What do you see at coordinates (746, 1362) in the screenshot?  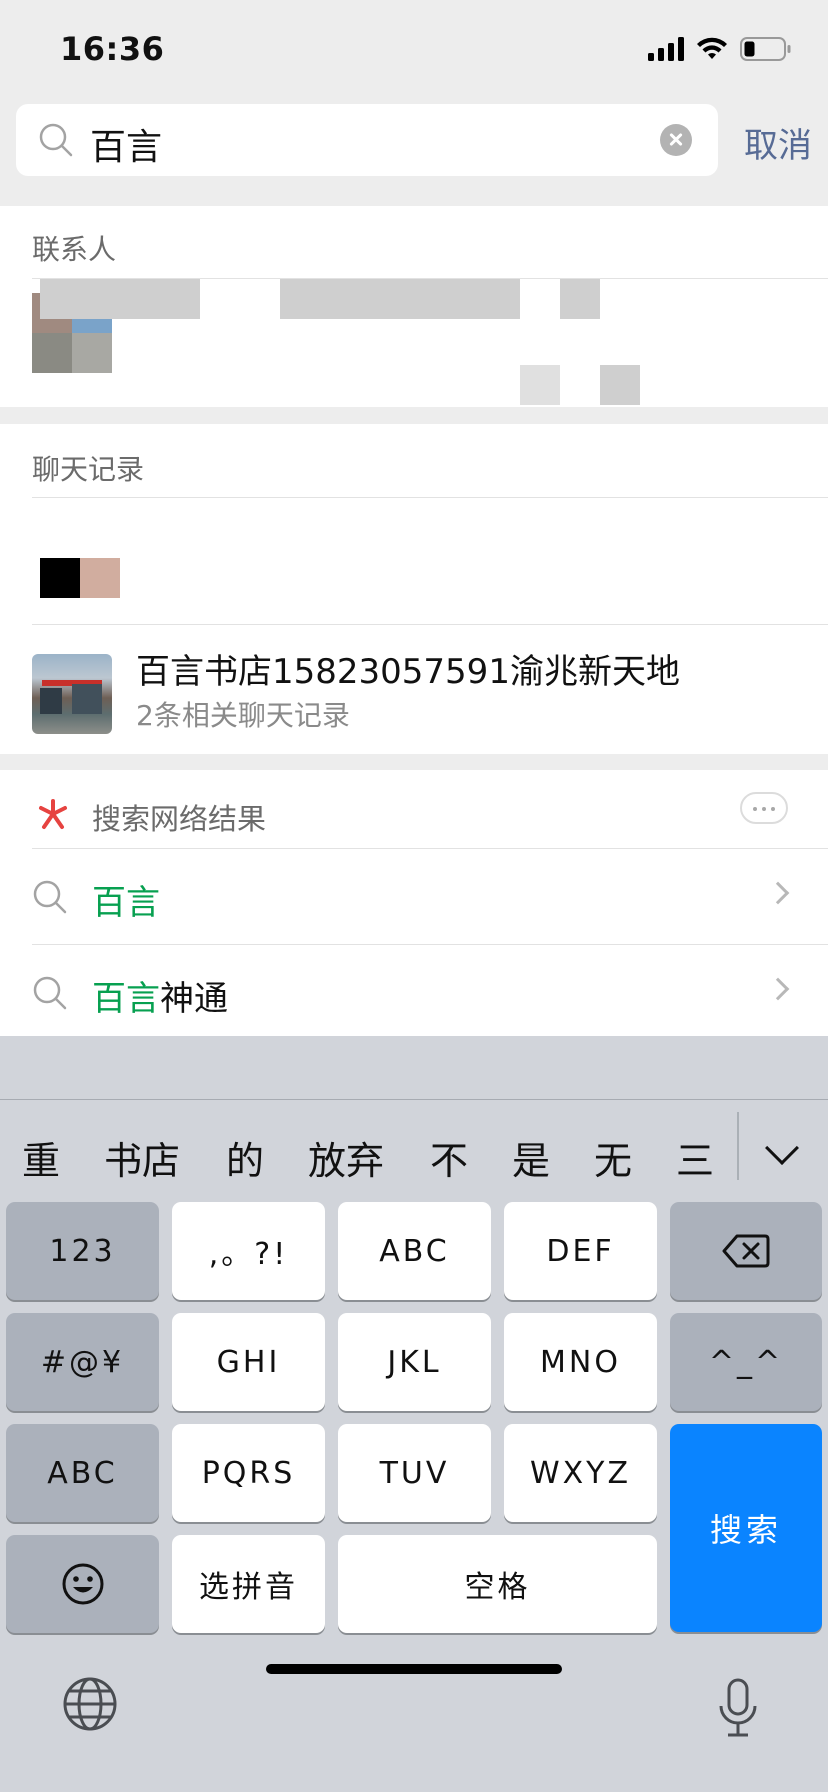 I see `key-emoticon: ^_^` at bounding box center [746, 1362].